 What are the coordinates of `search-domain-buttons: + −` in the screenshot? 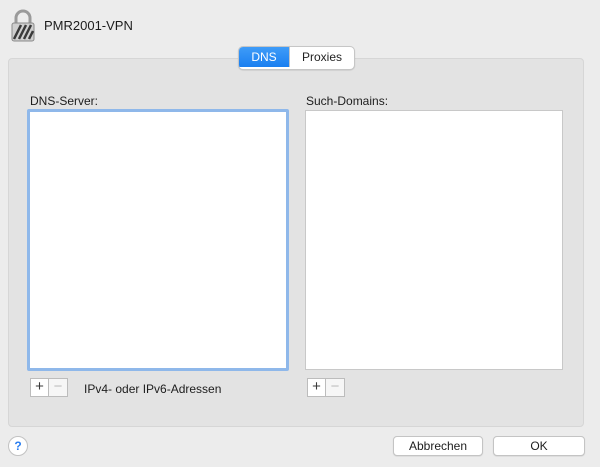 It's located at (326, 387).